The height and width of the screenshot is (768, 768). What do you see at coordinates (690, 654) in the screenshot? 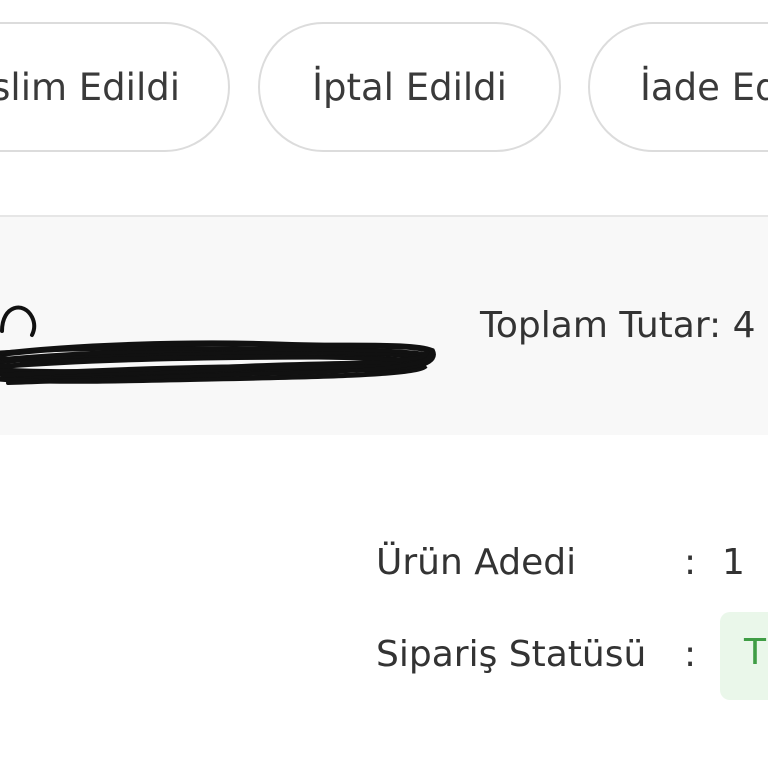
I see `order-status-colon: :` at bounding box center [690, 654].